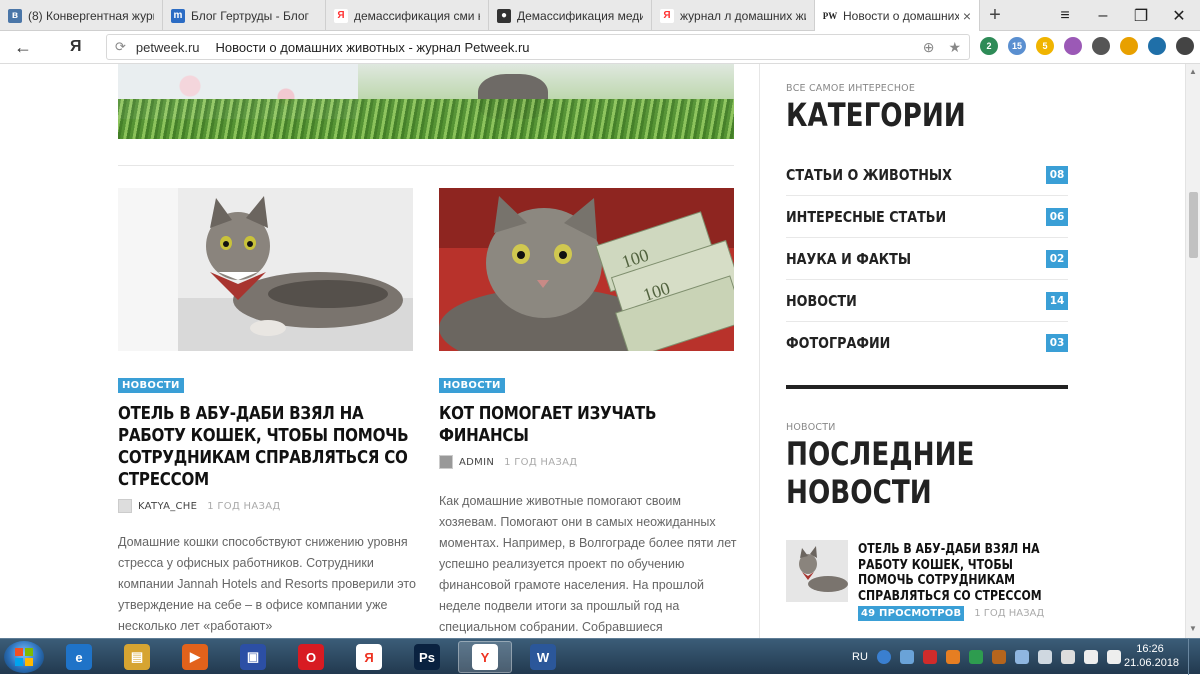 This screenshot has height=675, width=1200. I want to click on category-name: ИНТЕРЕСНЫЕ СТАТЬИ, so click(866, 217).